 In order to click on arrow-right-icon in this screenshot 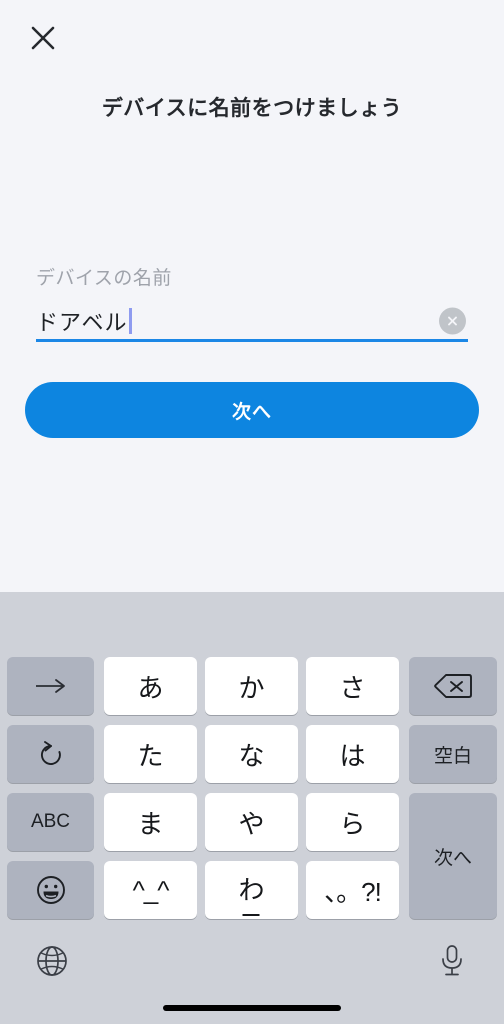, I will do `click(51, 686)`.